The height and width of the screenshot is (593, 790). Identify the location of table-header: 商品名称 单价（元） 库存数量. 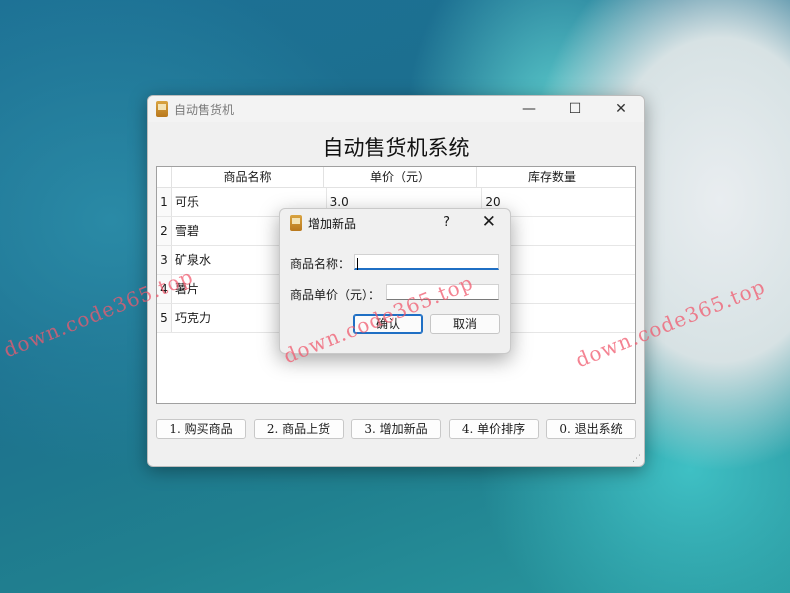
(396, 177).